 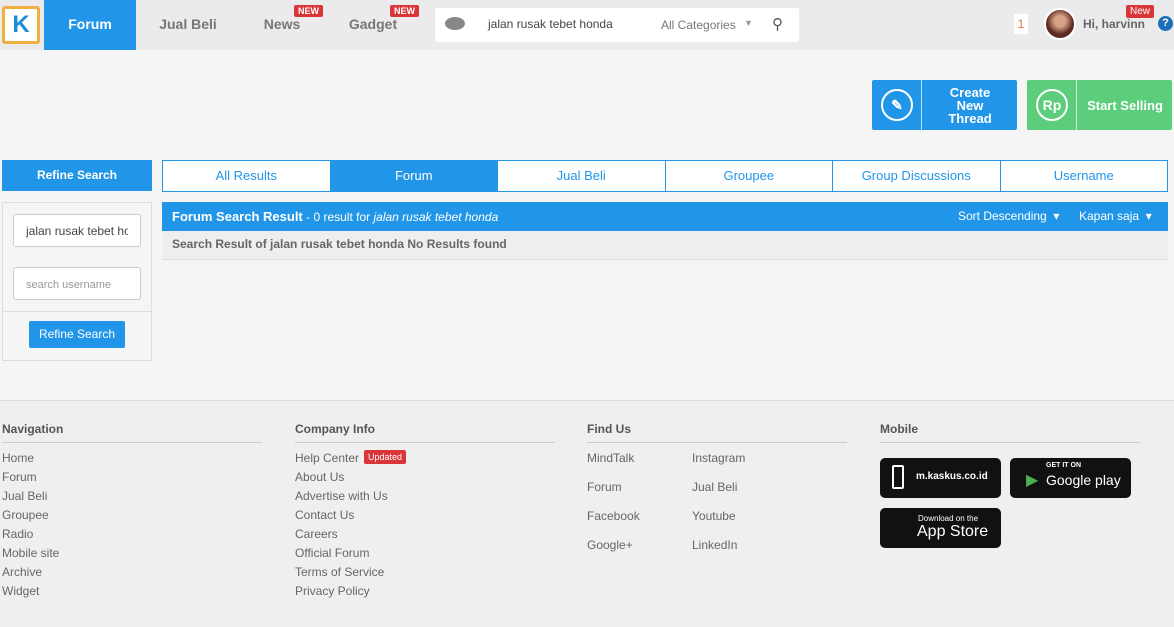 I want to click on tab-username: Username, so click(x=1084, y=176).